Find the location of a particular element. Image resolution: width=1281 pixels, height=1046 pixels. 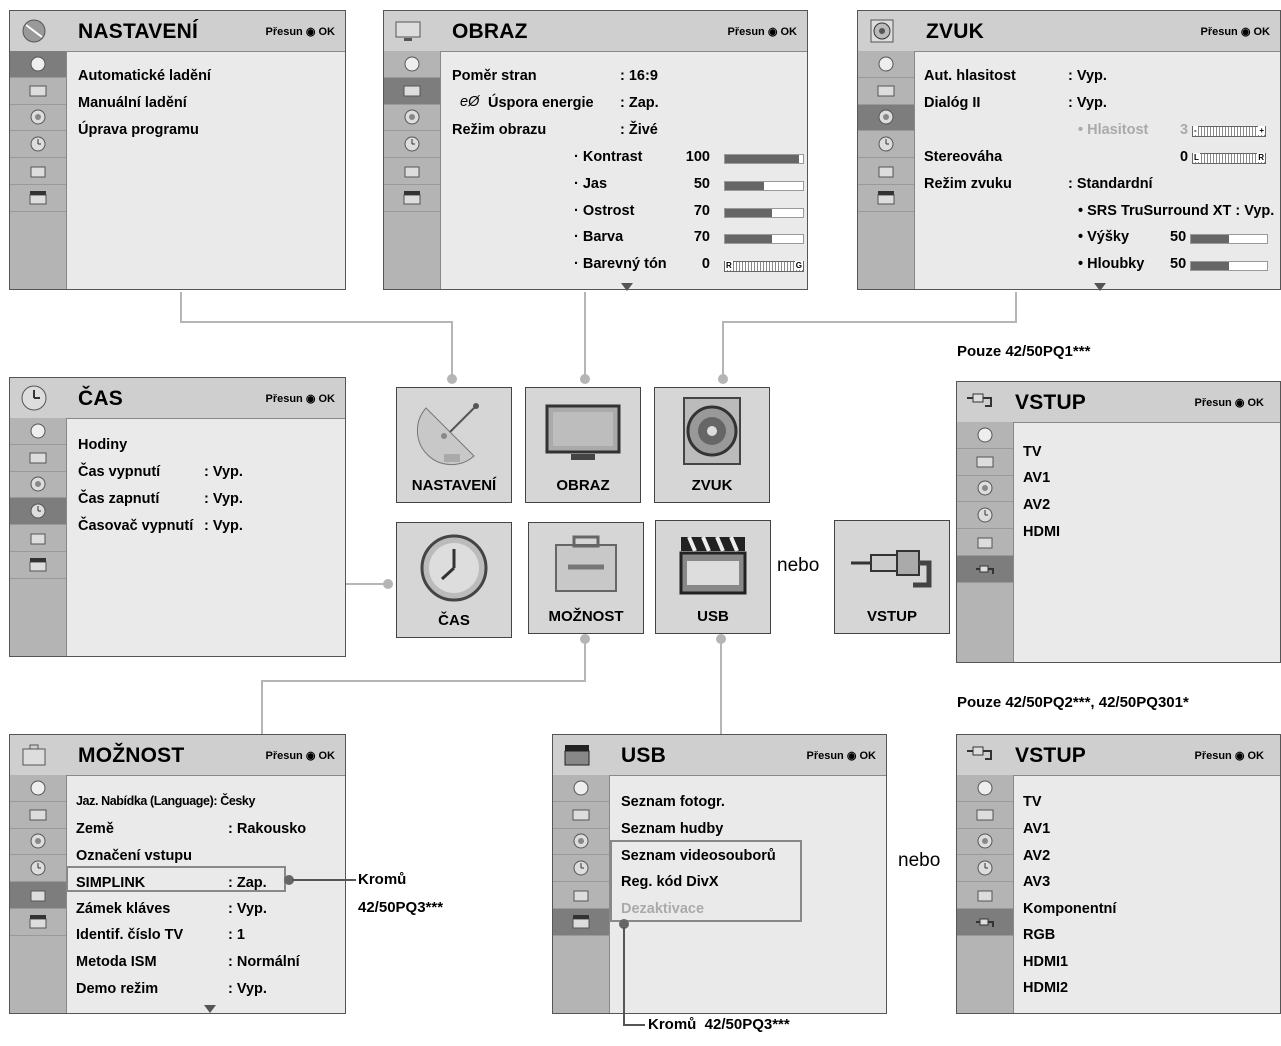

menu-item-label: Identif. číslo TV is located at coordinates (129, 935).